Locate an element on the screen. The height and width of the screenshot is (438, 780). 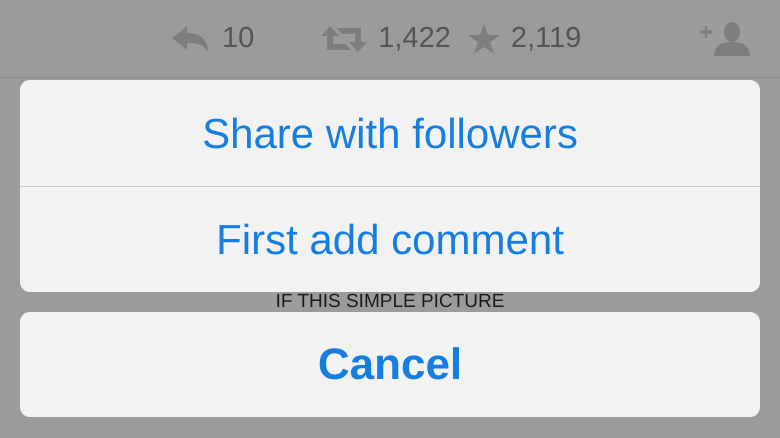
add-person-icon is located at coordinates (725, 38).